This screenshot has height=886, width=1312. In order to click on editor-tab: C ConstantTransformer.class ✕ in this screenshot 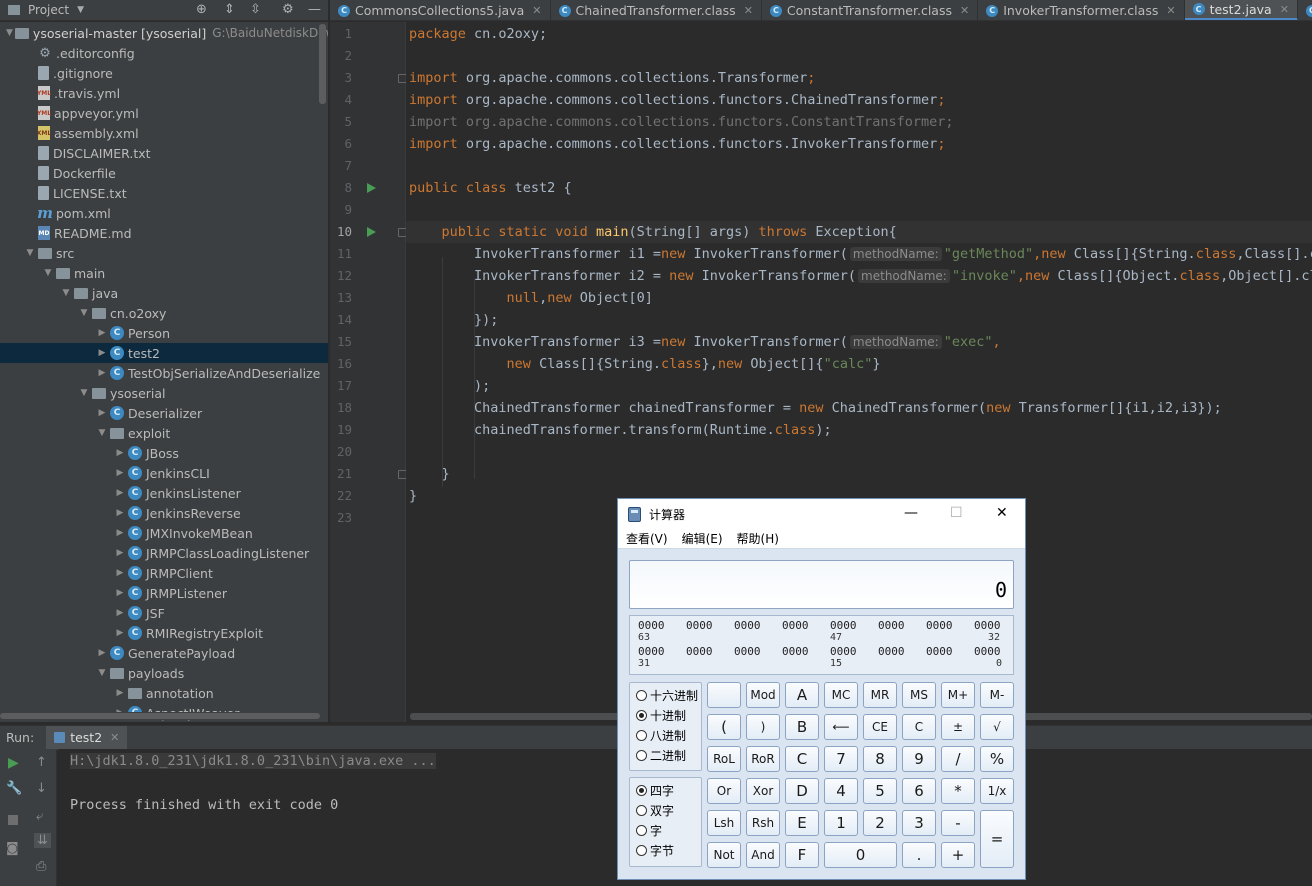, I will do `click(870, 10)`.